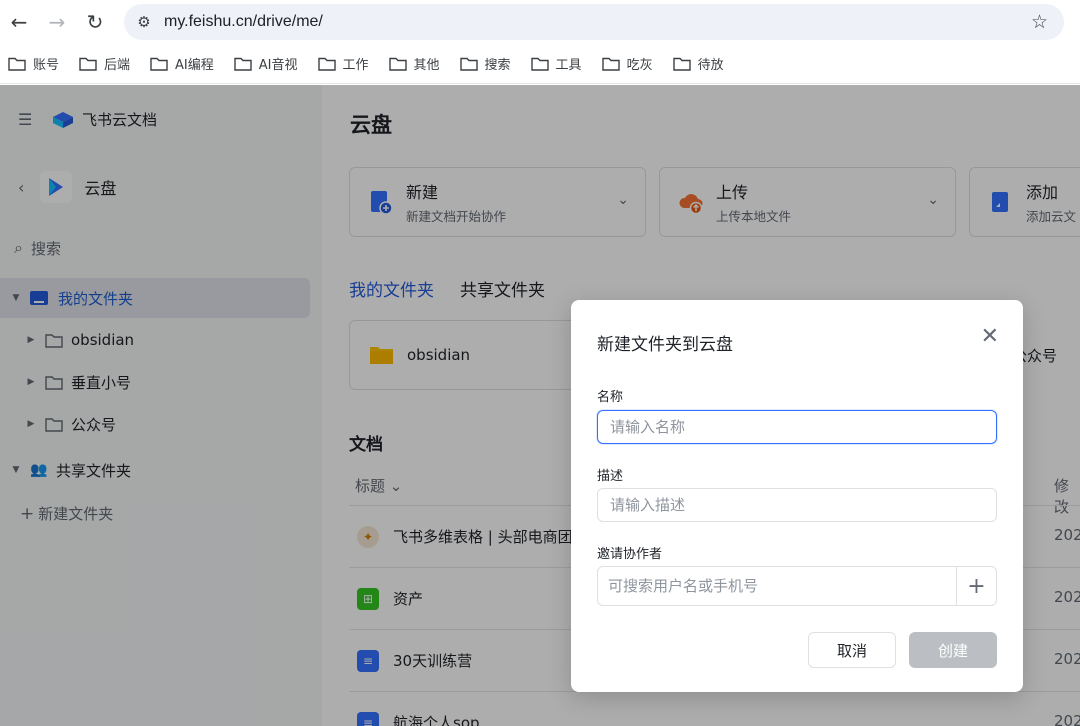  What do you see at coordinates (95, 22) in the screenshot?
I see `reload-icon: ↻` at bounding box center [95, 22].